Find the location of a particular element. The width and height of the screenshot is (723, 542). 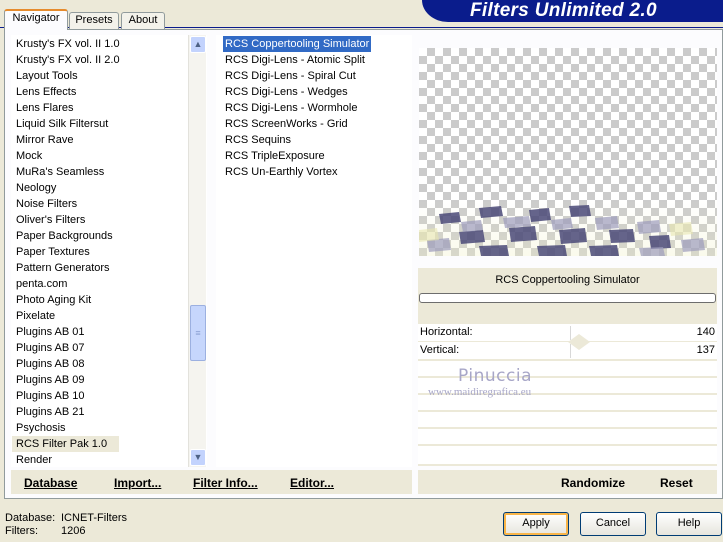

category-list-item: Psychosis is located at coordinates (41, 428).